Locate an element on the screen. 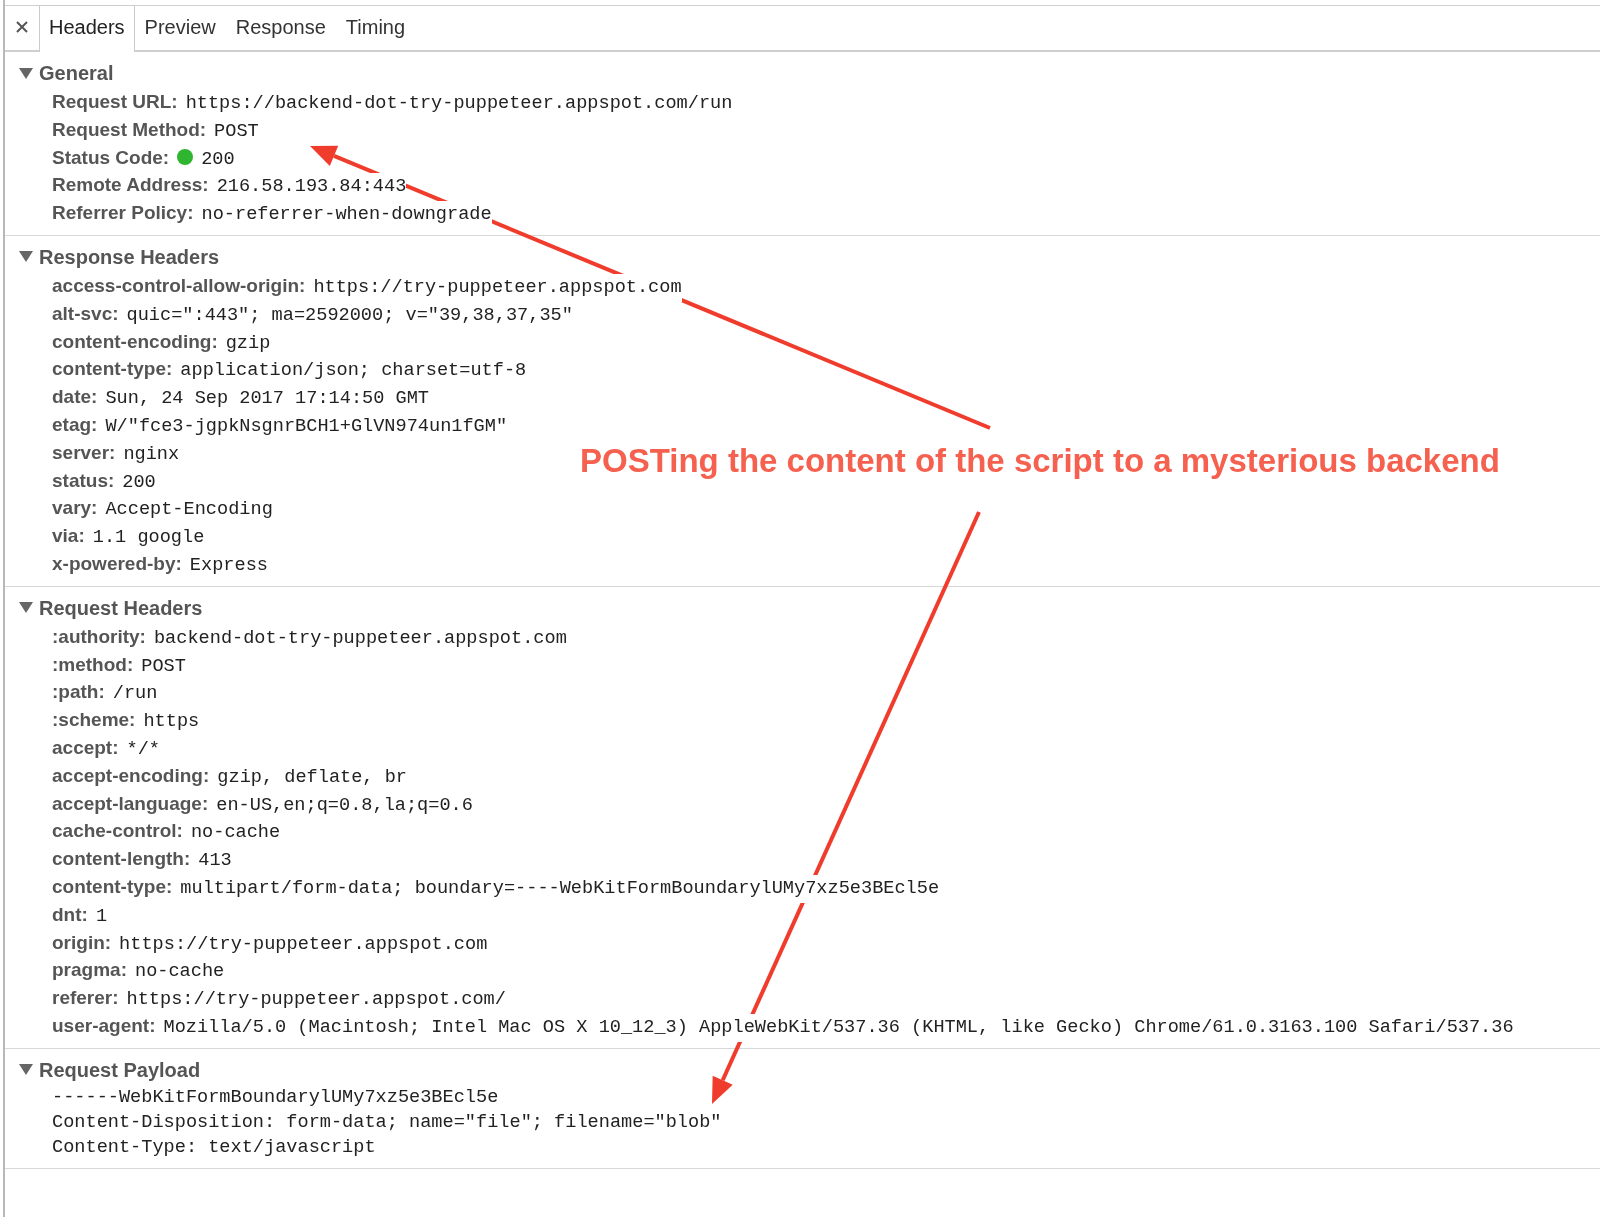 The width and height of the screenshot is (1600, 1217). section-title: Response Headers is located at coordinates (129, 257).